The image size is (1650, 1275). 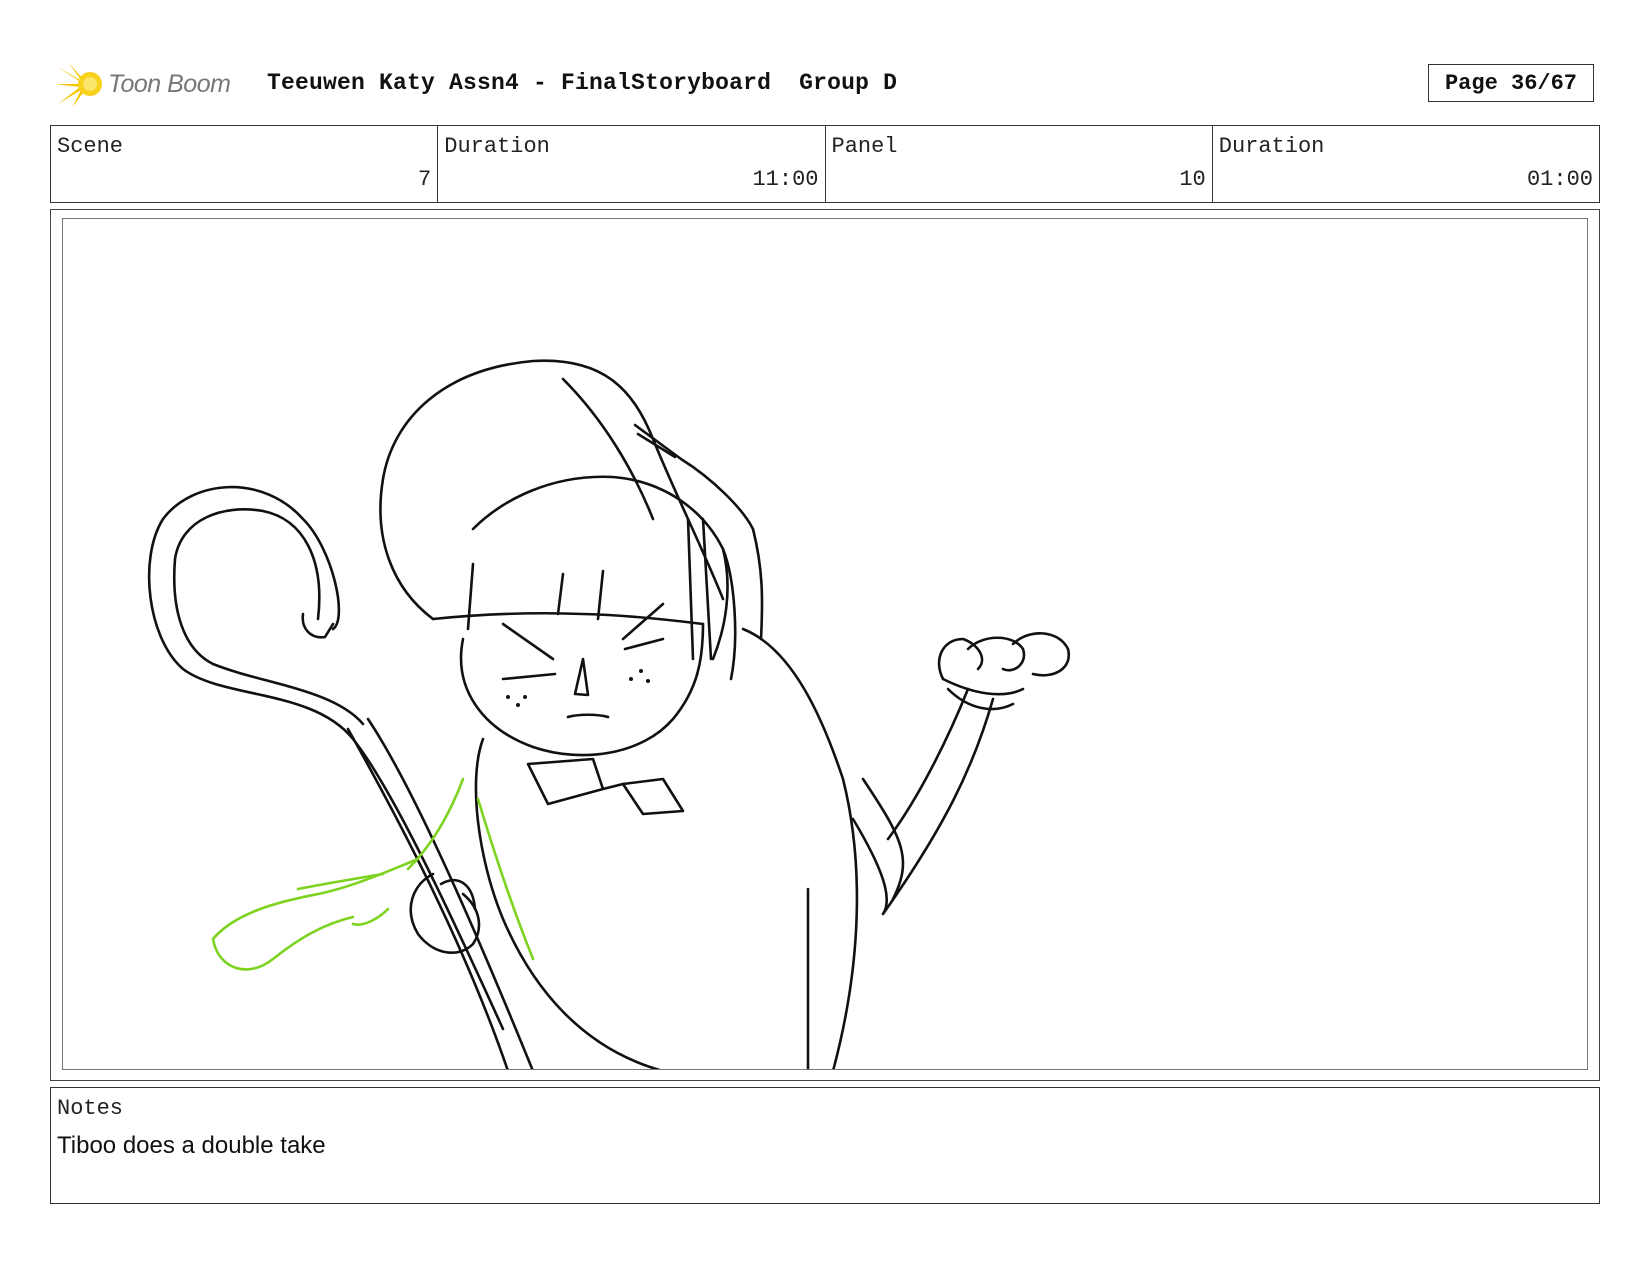 What do you see at coordinates (1511, 83) in the screenshot?
I see `page-indicator: Page 36/67` at bounding box center [1511, 83].